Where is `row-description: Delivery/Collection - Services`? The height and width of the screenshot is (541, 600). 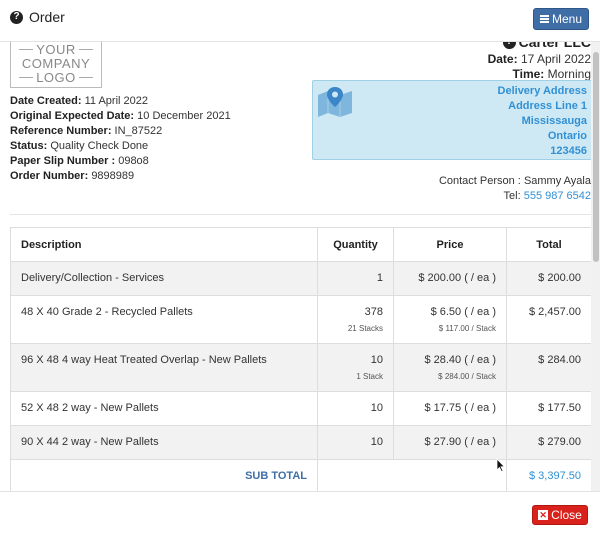
row-description: Delivery/Collection - Services is located at coordinates (164, 278).